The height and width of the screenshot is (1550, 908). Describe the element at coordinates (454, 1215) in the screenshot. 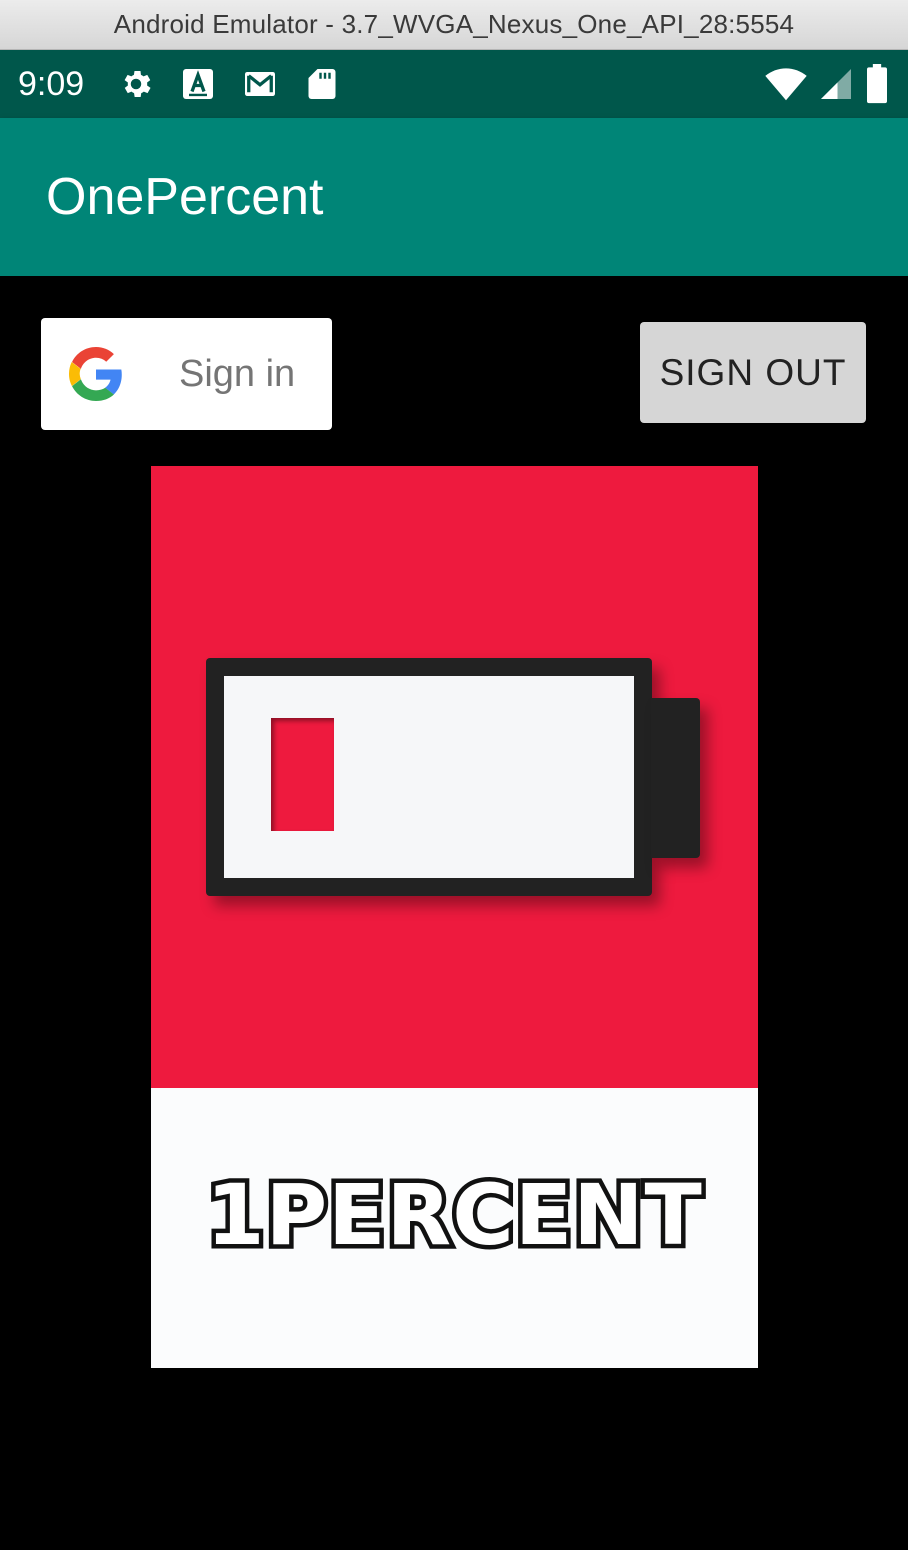

I see `logo-brand-text: 1PERCENT` at that location.